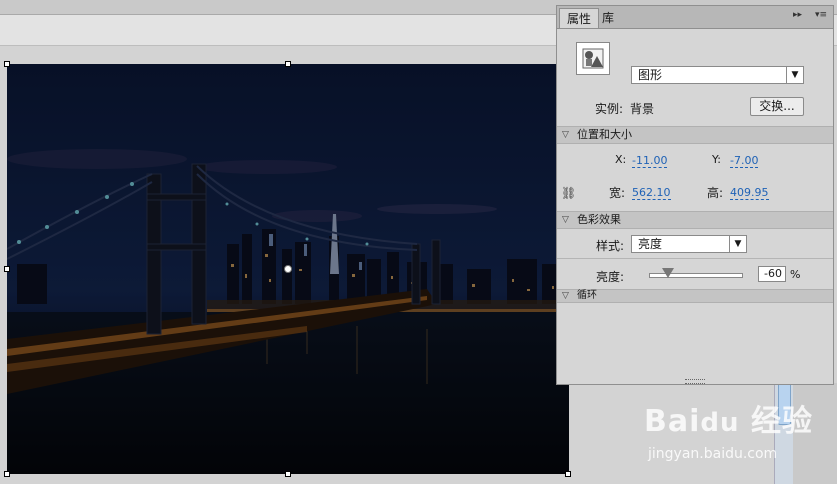 The image size is (837, 484). Describe the element at coordinates (610, 246) in the screenshot. I see `style-label: 样式:` at that location.